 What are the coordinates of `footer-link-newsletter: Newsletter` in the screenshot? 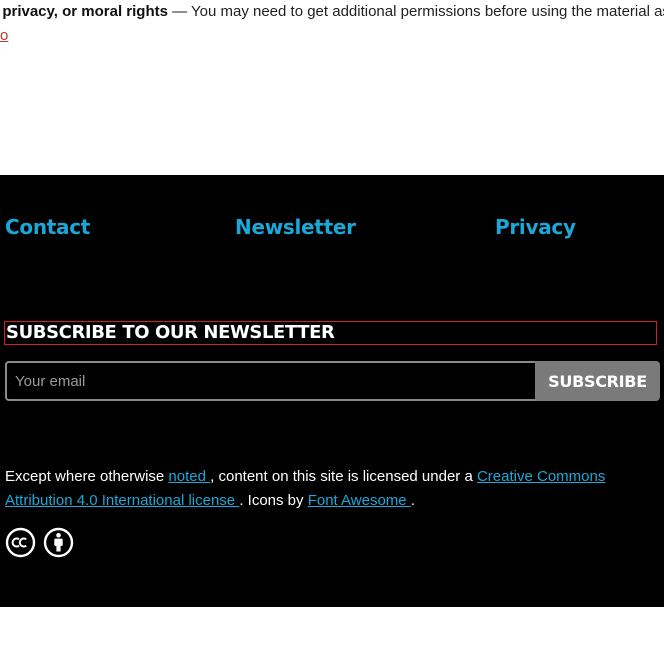 It's located at (295, 227).